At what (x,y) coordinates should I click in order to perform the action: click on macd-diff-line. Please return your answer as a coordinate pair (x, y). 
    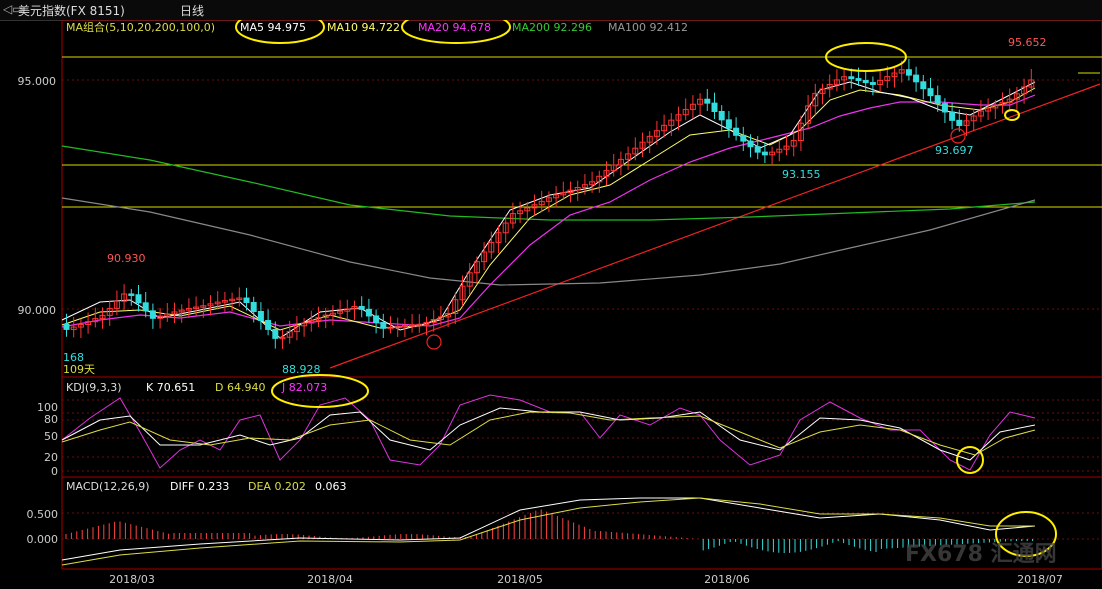
    Looking at the image, I should click on (548, 529).